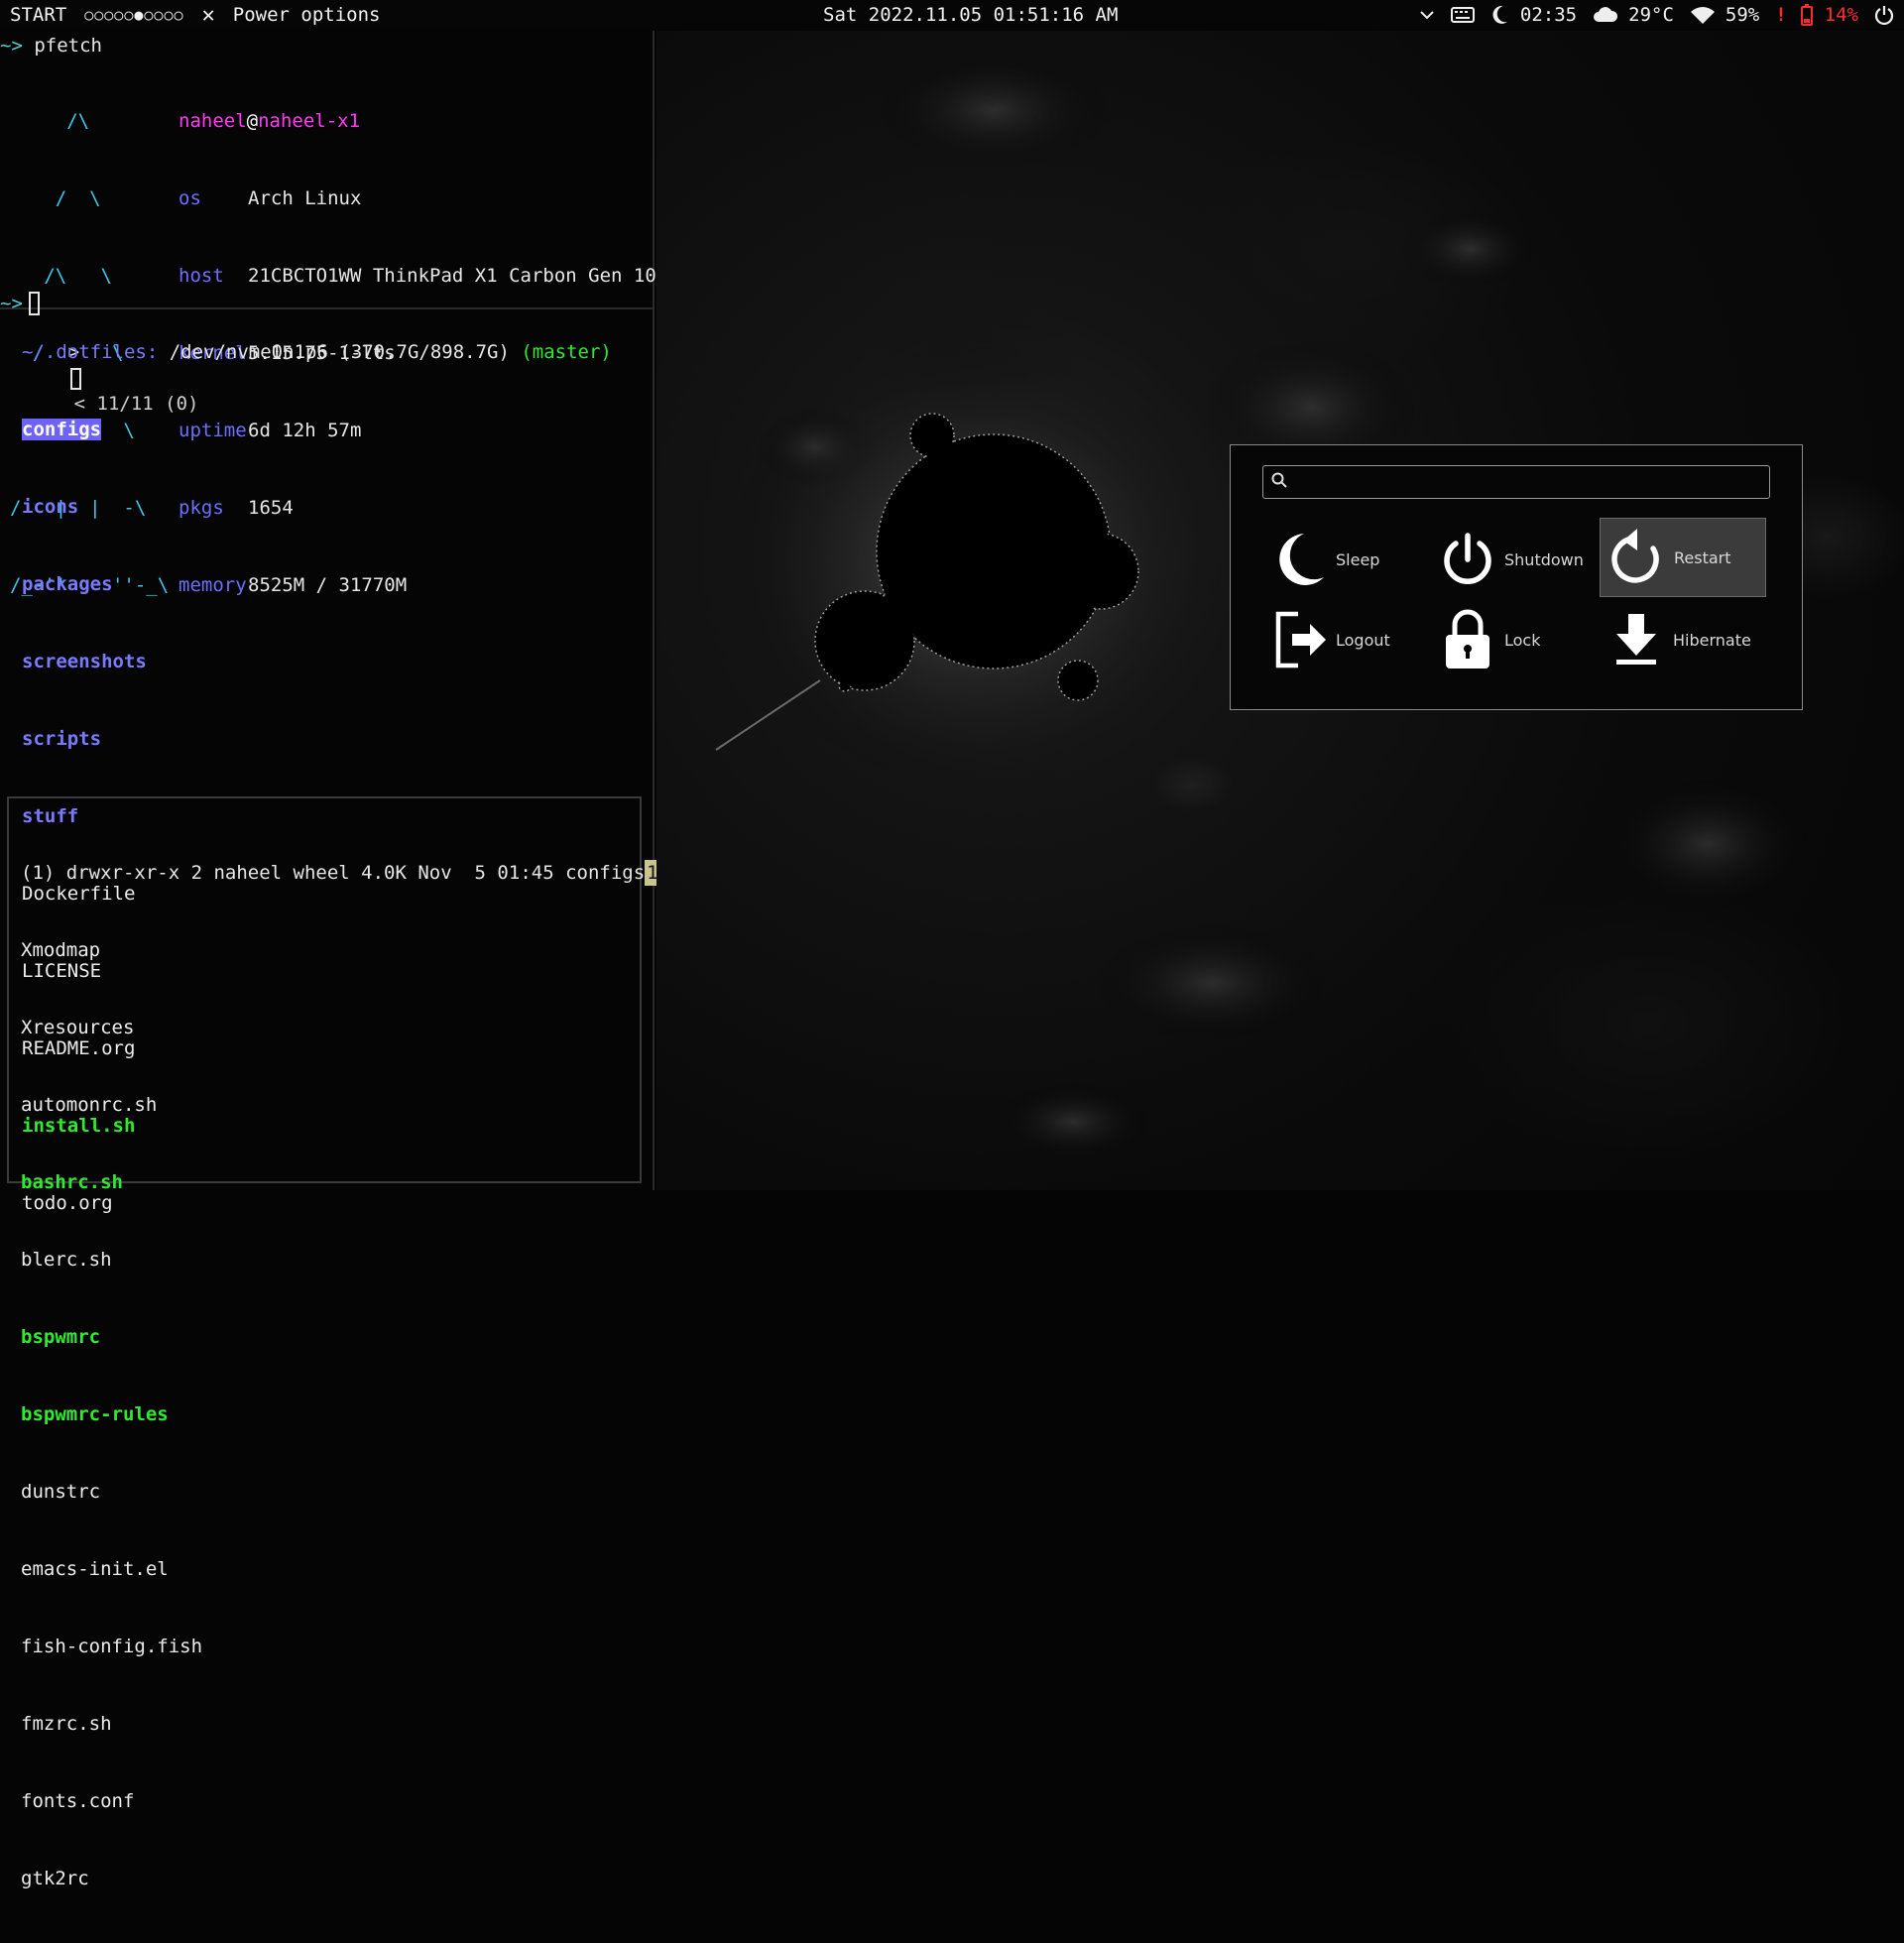  I want to click on shutdown-button: Shutdown, so click(1514, 559).